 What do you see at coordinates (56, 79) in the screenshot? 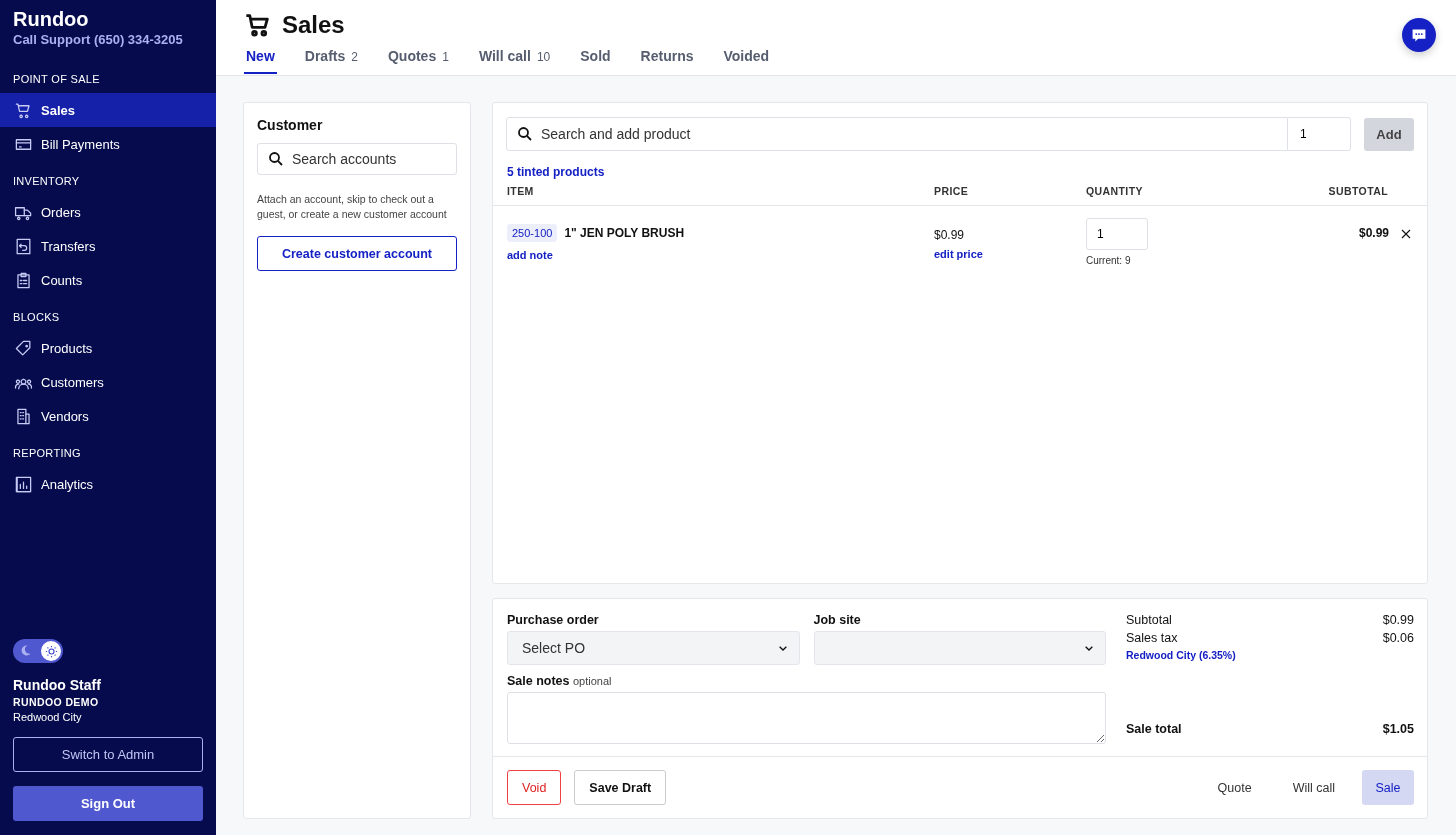
I see `nav-section-heading: POINT OF SALE` at bounding box center [56, 79].